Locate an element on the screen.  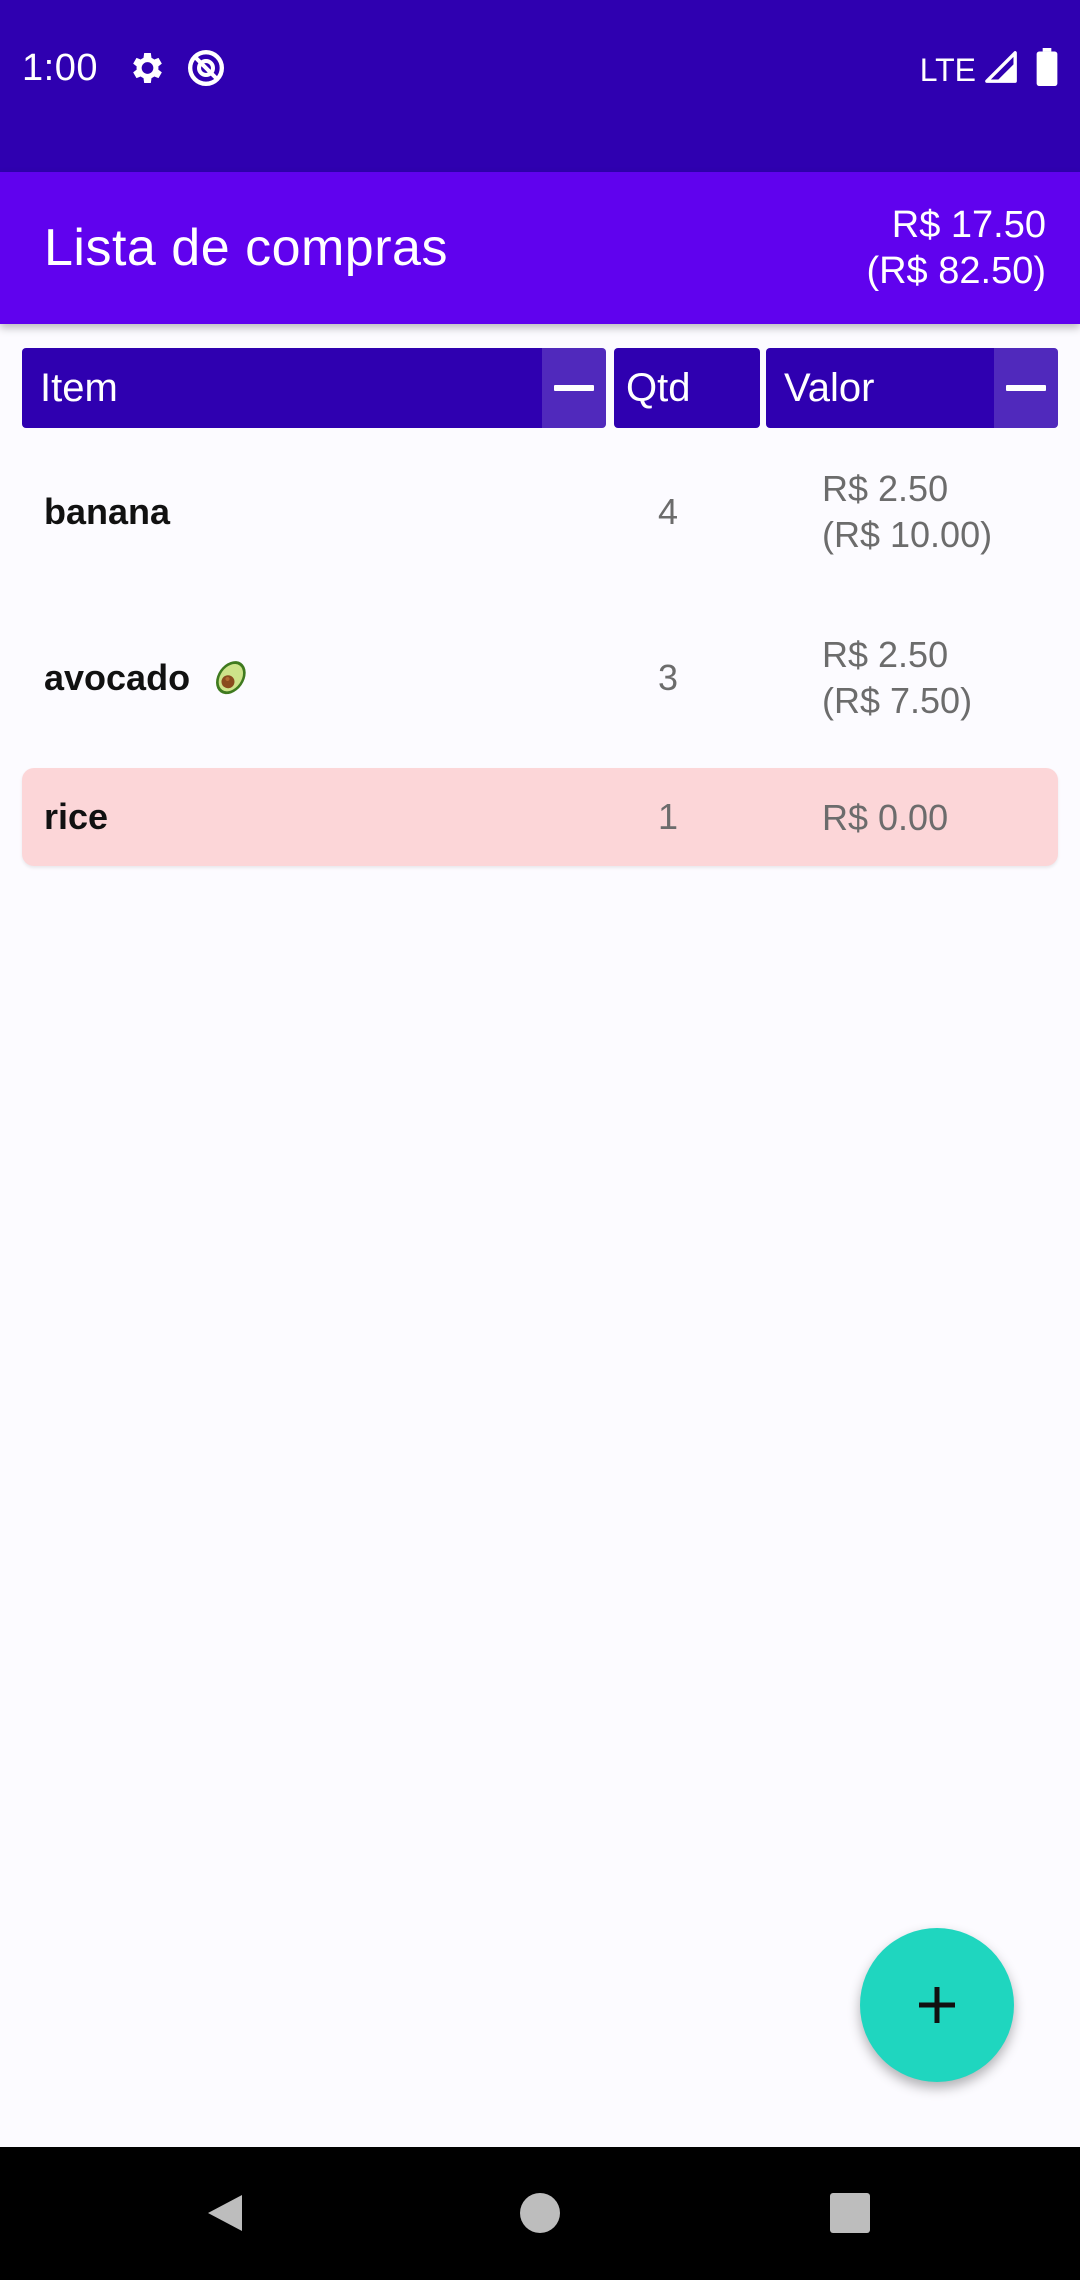
column-header-qtd-label: Qtd is located at coordinates (658, 388).